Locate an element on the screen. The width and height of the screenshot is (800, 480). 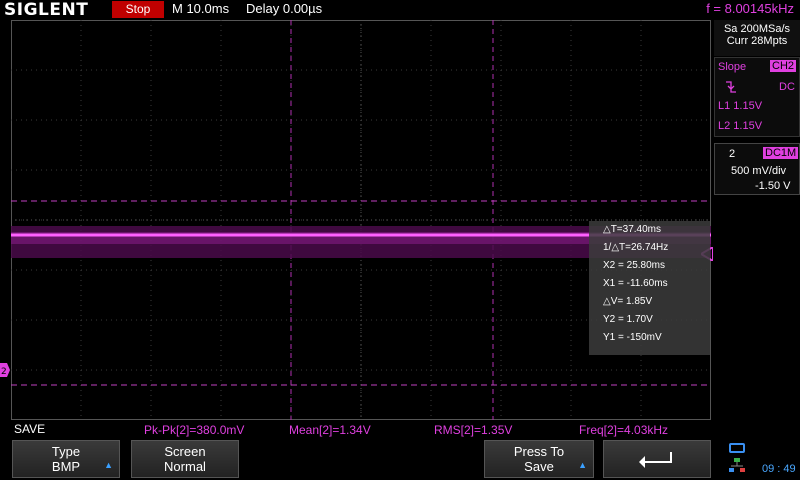
falling-edge-icon is located at coordinates (731, 87).